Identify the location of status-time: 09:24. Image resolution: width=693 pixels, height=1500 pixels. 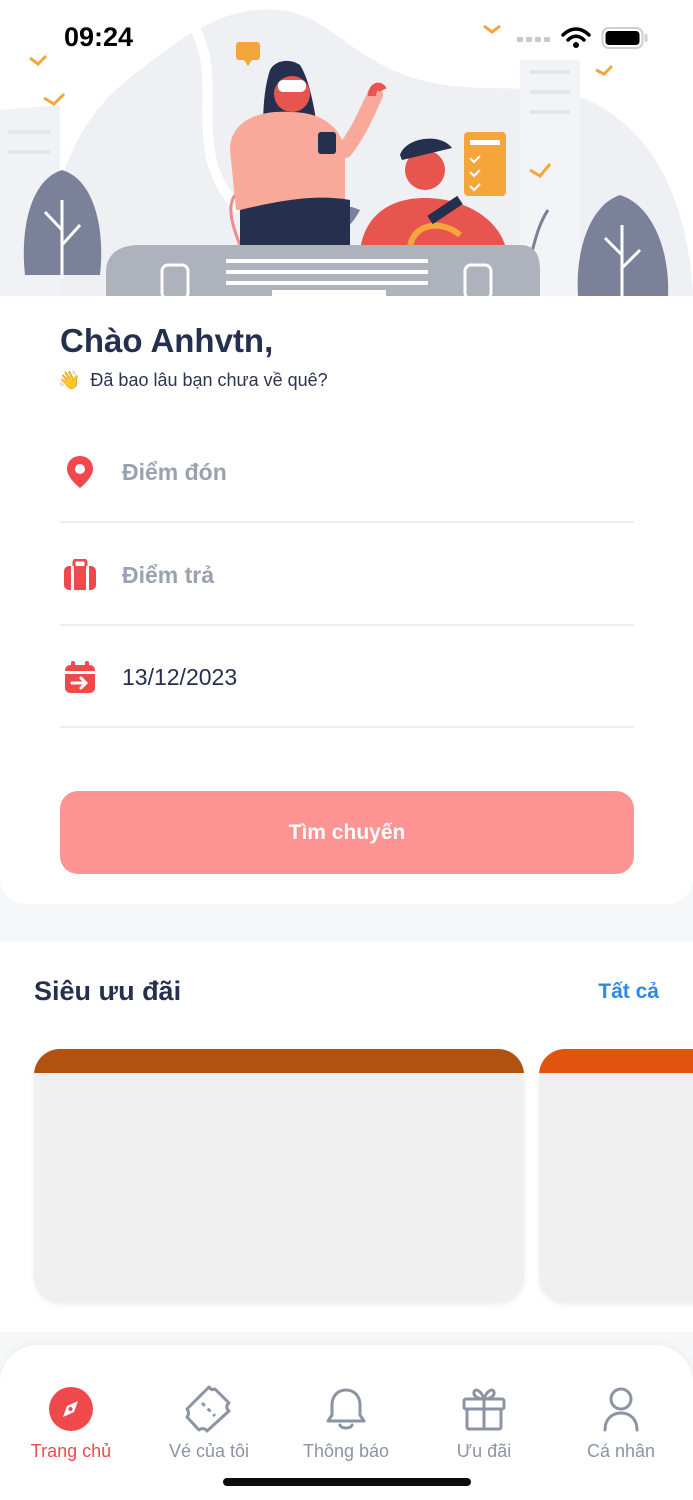
(99, 37).